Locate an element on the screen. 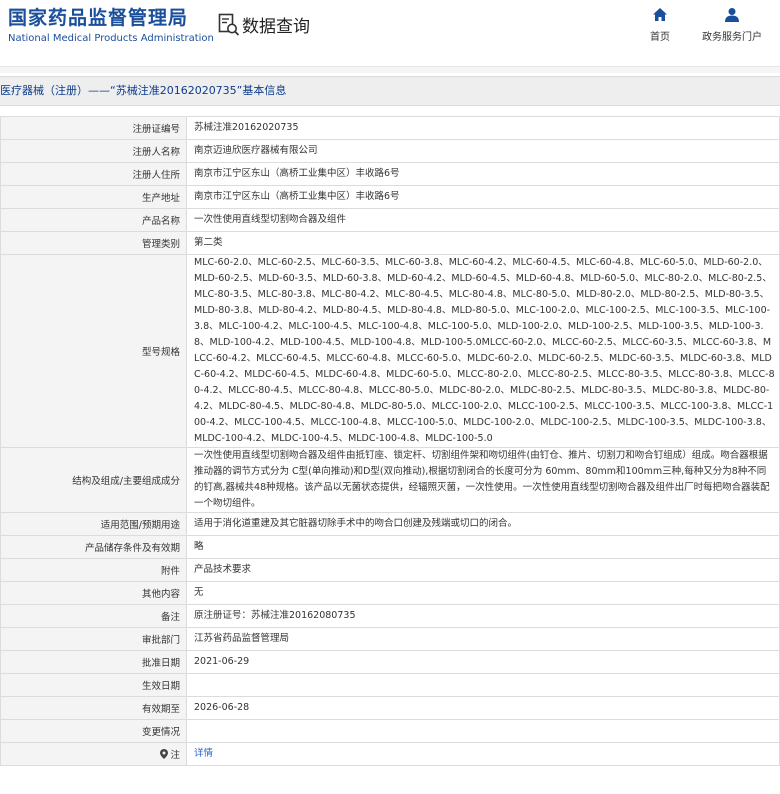  row-value: 略 is located at coordinates (483, 547).